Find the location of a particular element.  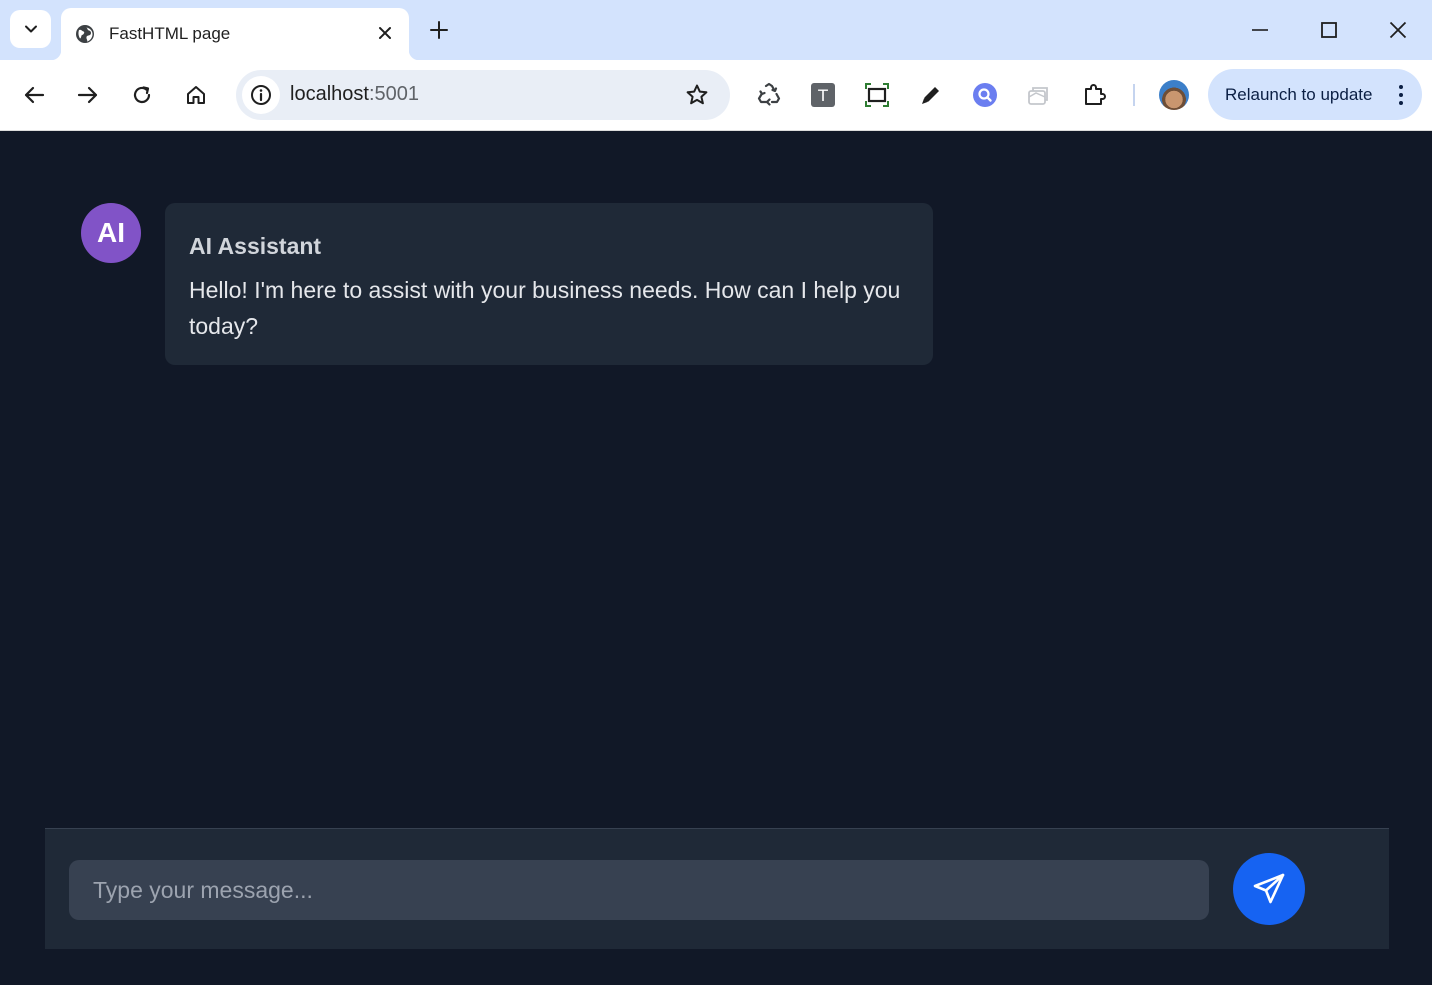

forward-button is located at coordinates (88, 95).